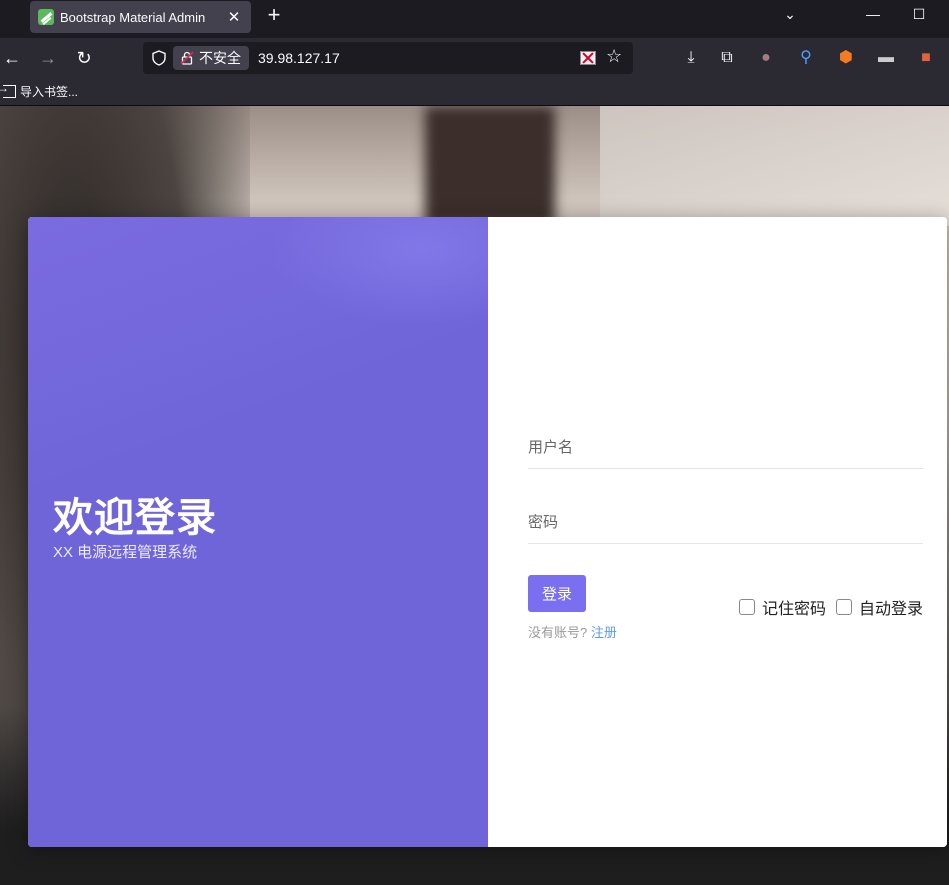 The height and width of the screenshot is (885, 949). I want to click on import-icon, so click(8, 89).